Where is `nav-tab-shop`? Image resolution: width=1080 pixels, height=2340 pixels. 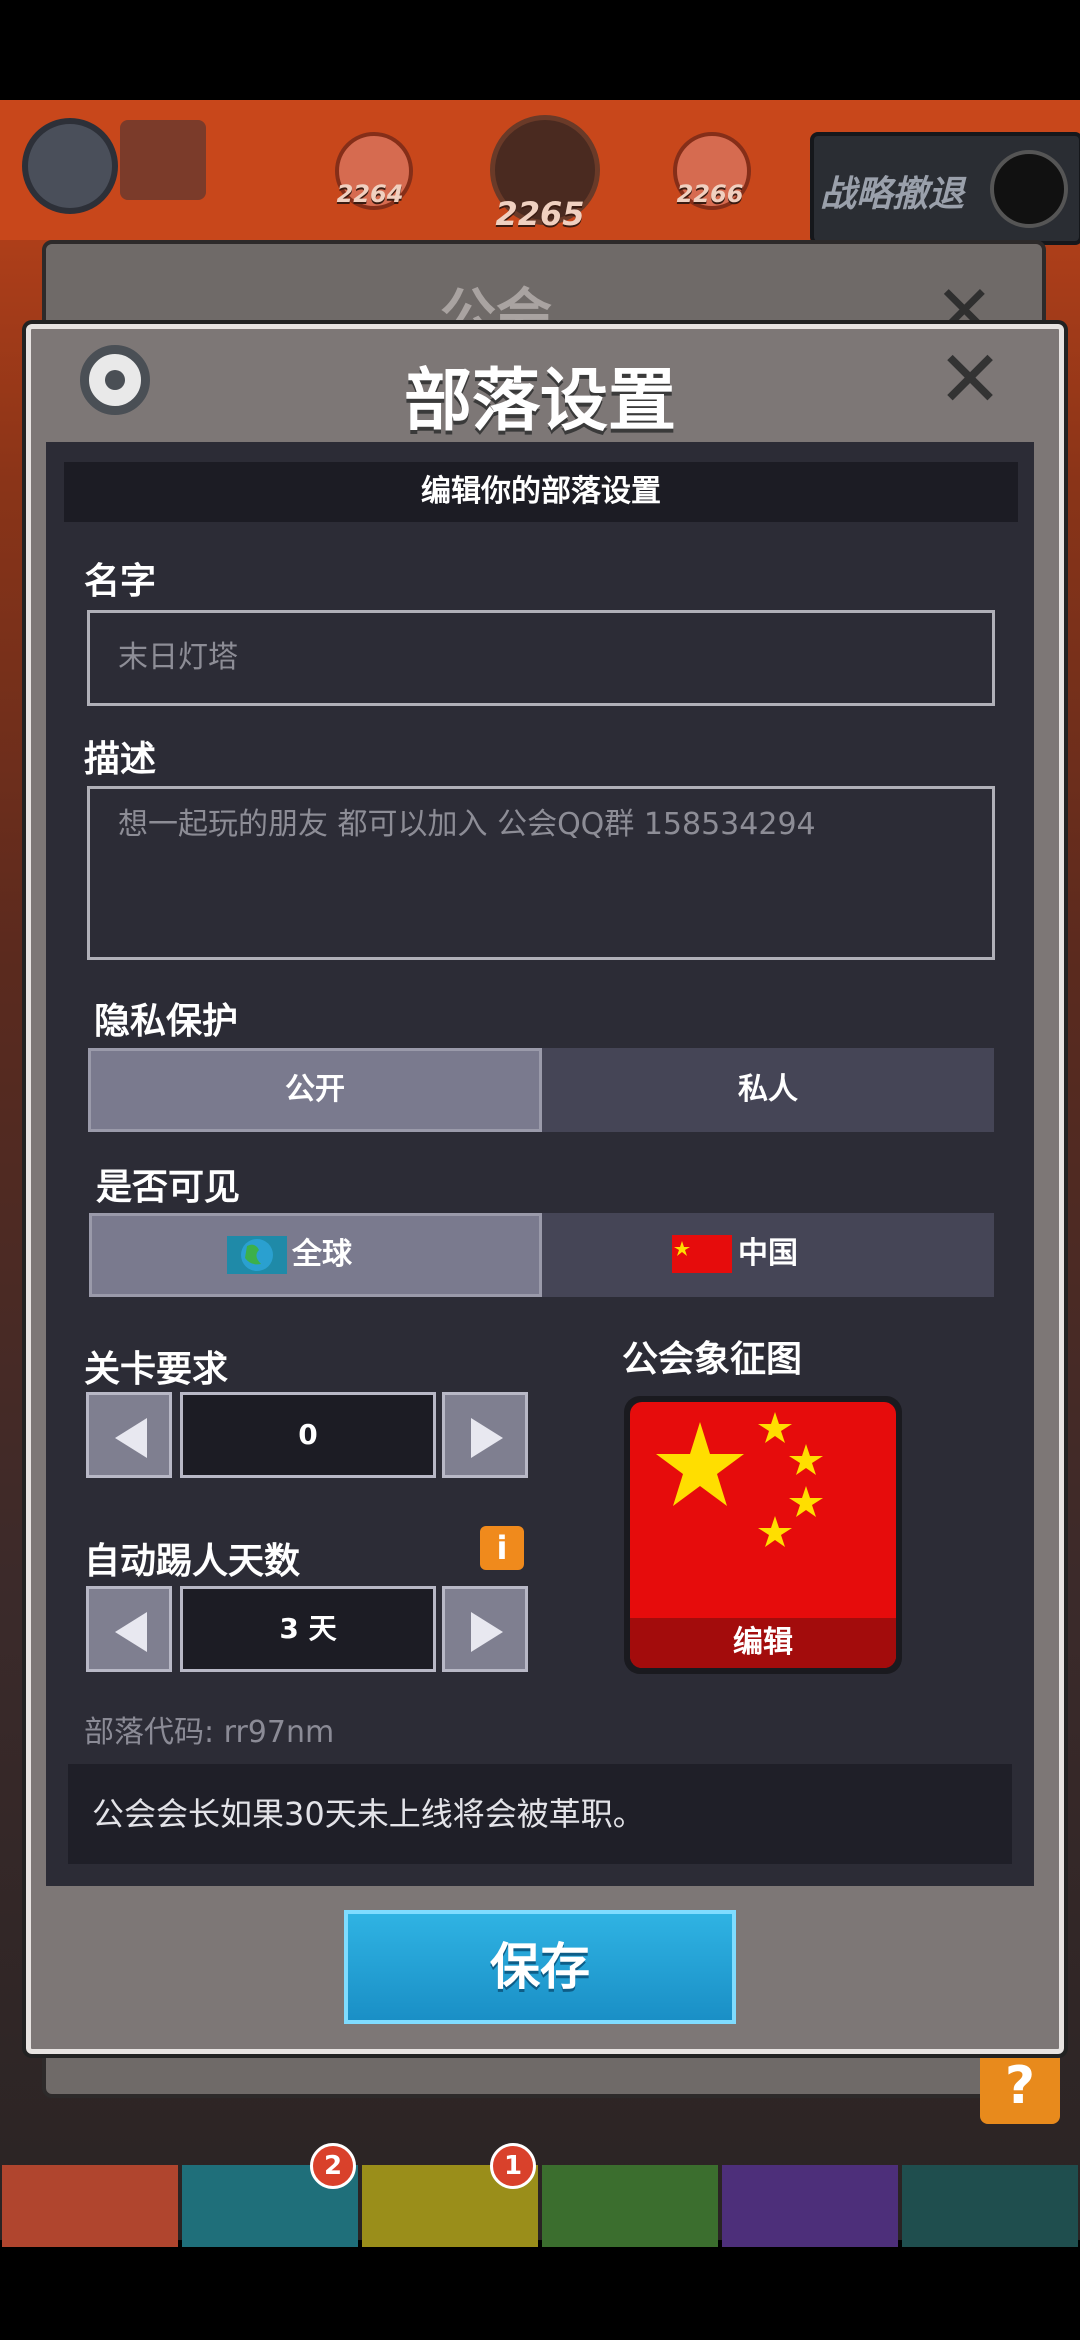 nav-tab-shop is located at coordinates (990, 2206).